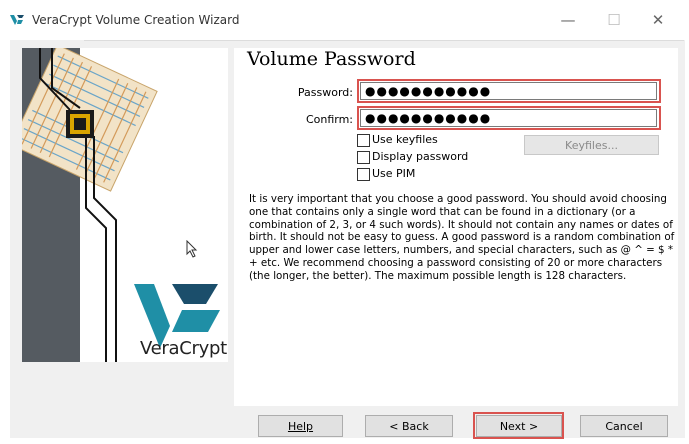 This screenshot has width=689, height=444. Describe the element at coordinates (325, 92) in the screenshot. I see `password-label: Password:` at that location.